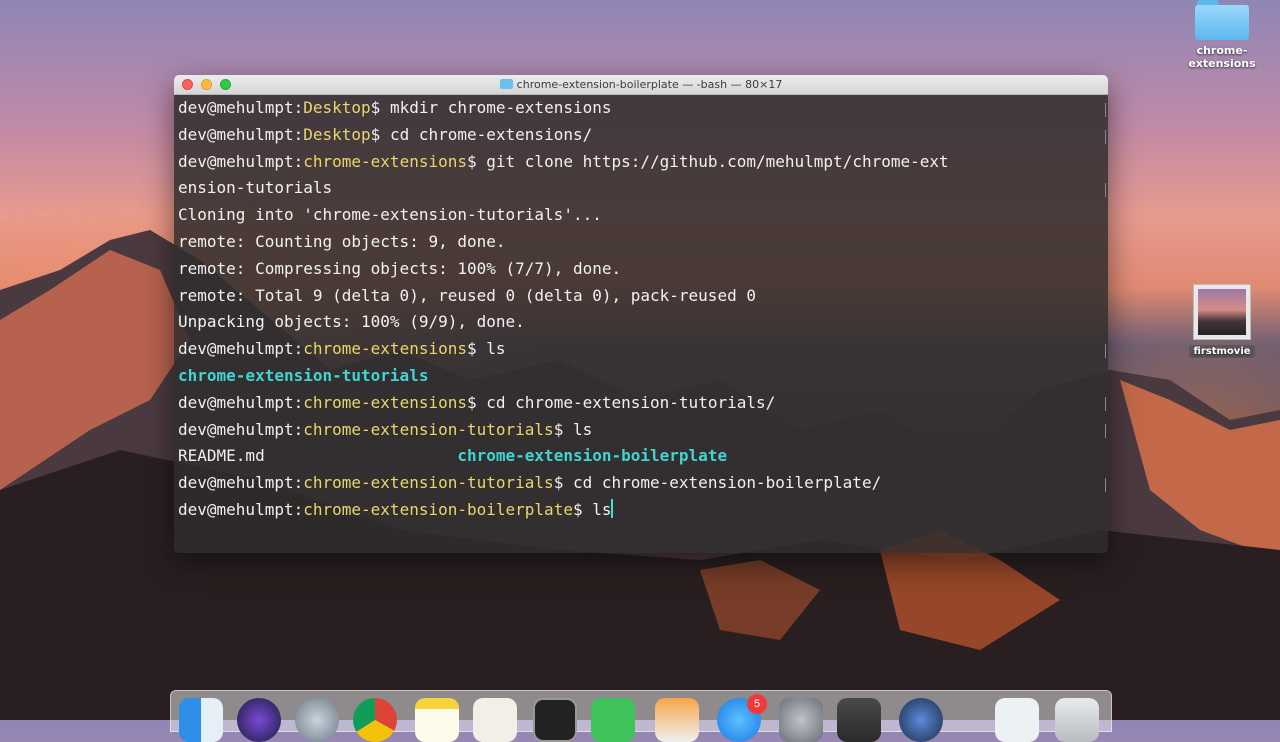 This screenshot has width=1280, height=742. What do you see at coordinates (437, 720) in the screenshot?
I see `notes-icon` at bounding box center [437, 720].